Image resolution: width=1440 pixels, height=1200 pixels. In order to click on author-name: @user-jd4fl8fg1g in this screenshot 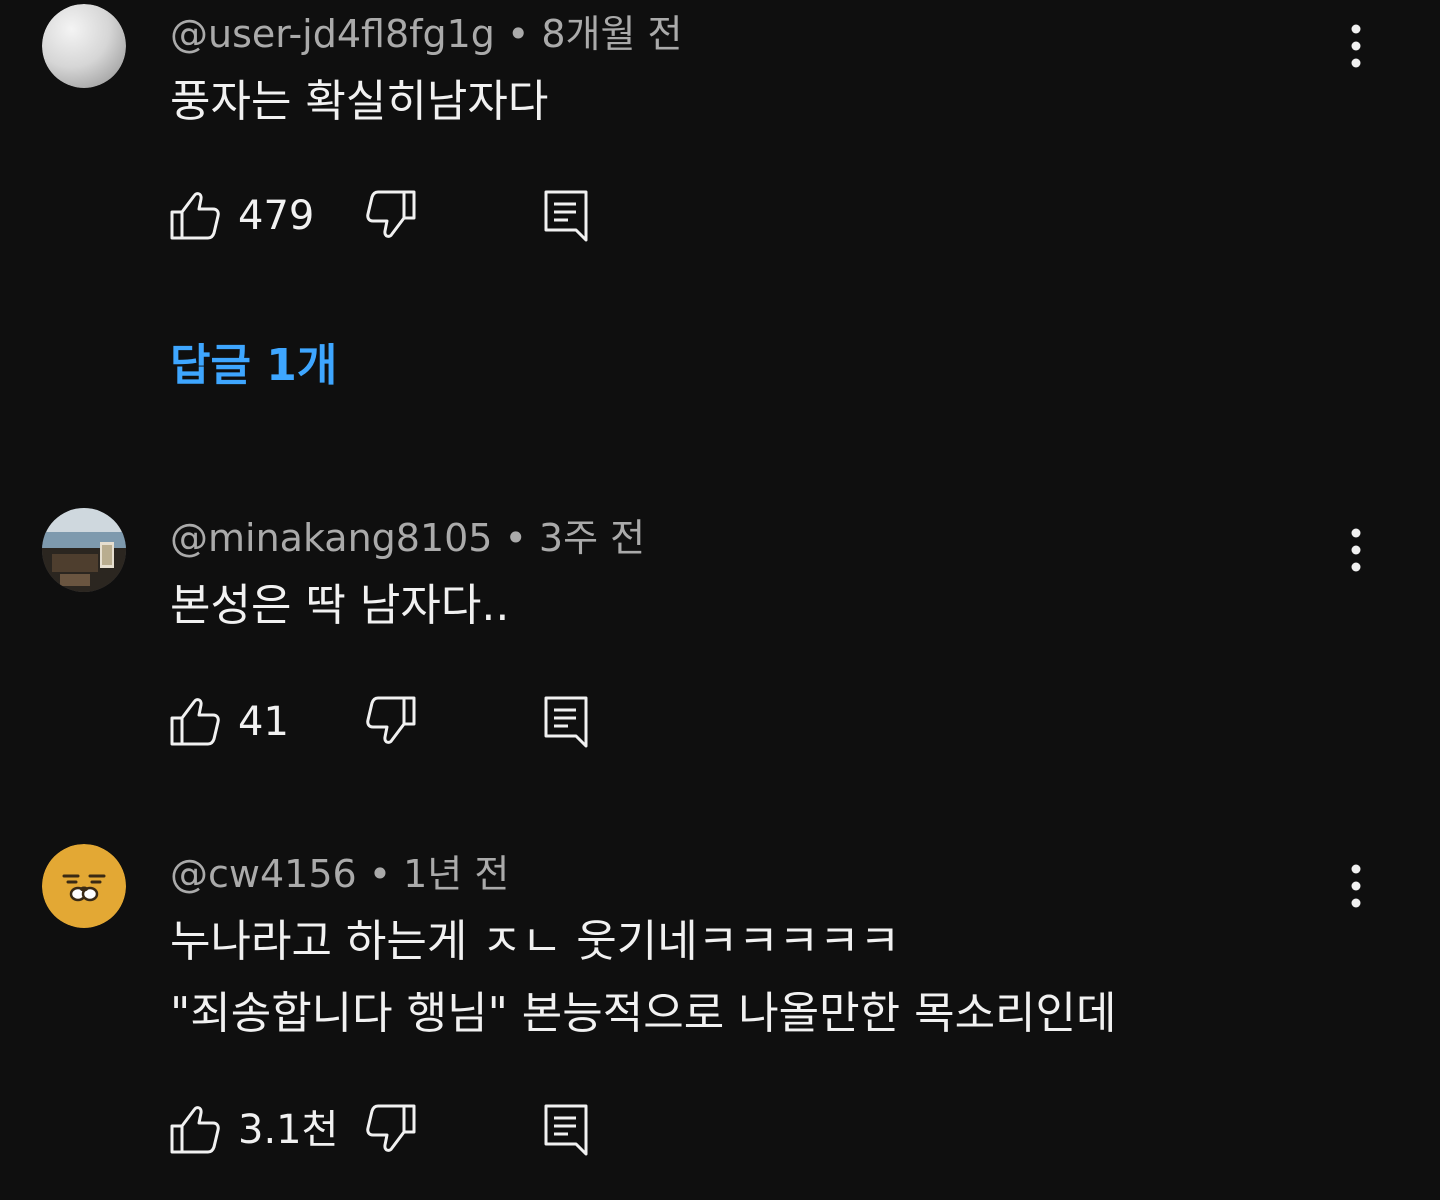, I will do `click(332, 34)`.